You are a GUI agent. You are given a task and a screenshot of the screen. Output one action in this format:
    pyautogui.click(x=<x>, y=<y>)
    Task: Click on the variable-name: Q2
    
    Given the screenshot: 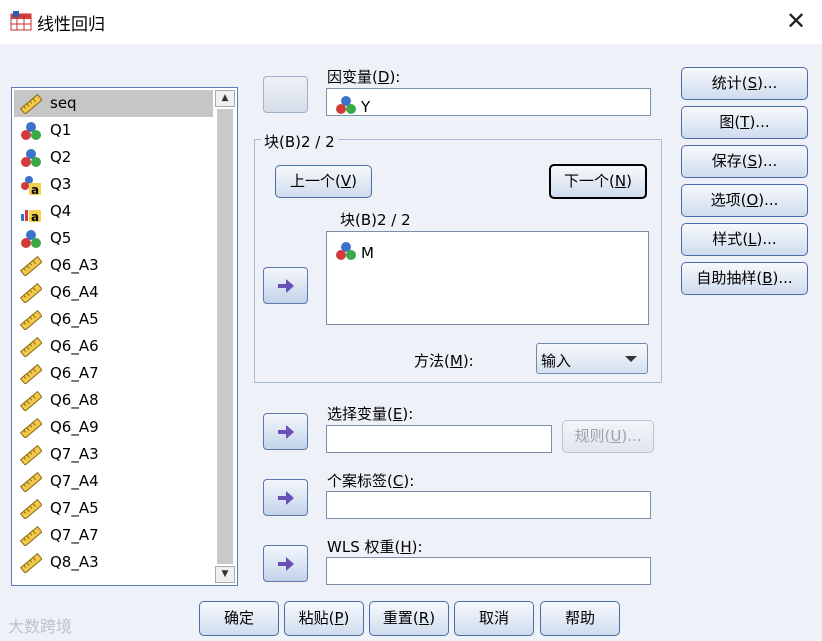 What is the action you would take?
    pyautogui.click(x=61, y=157)
    